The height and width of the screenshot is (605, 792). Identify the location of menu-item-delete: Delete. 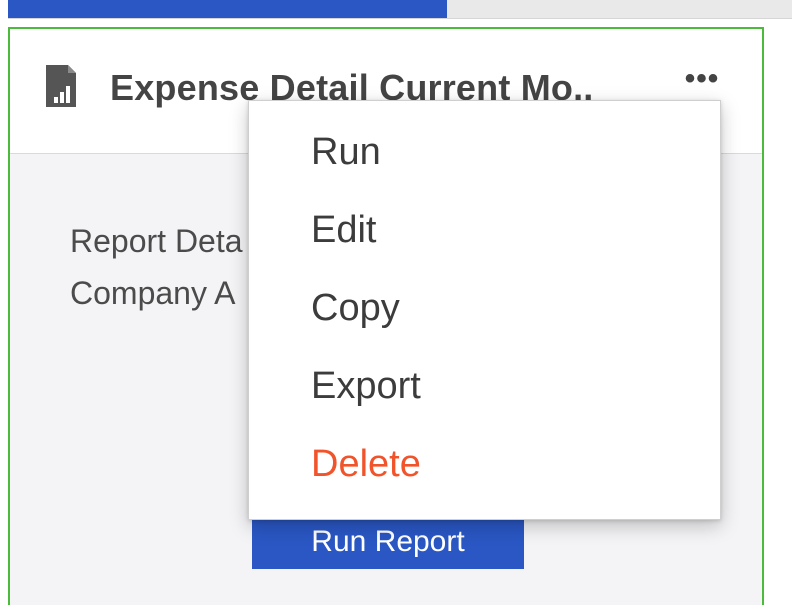
(366, 464).